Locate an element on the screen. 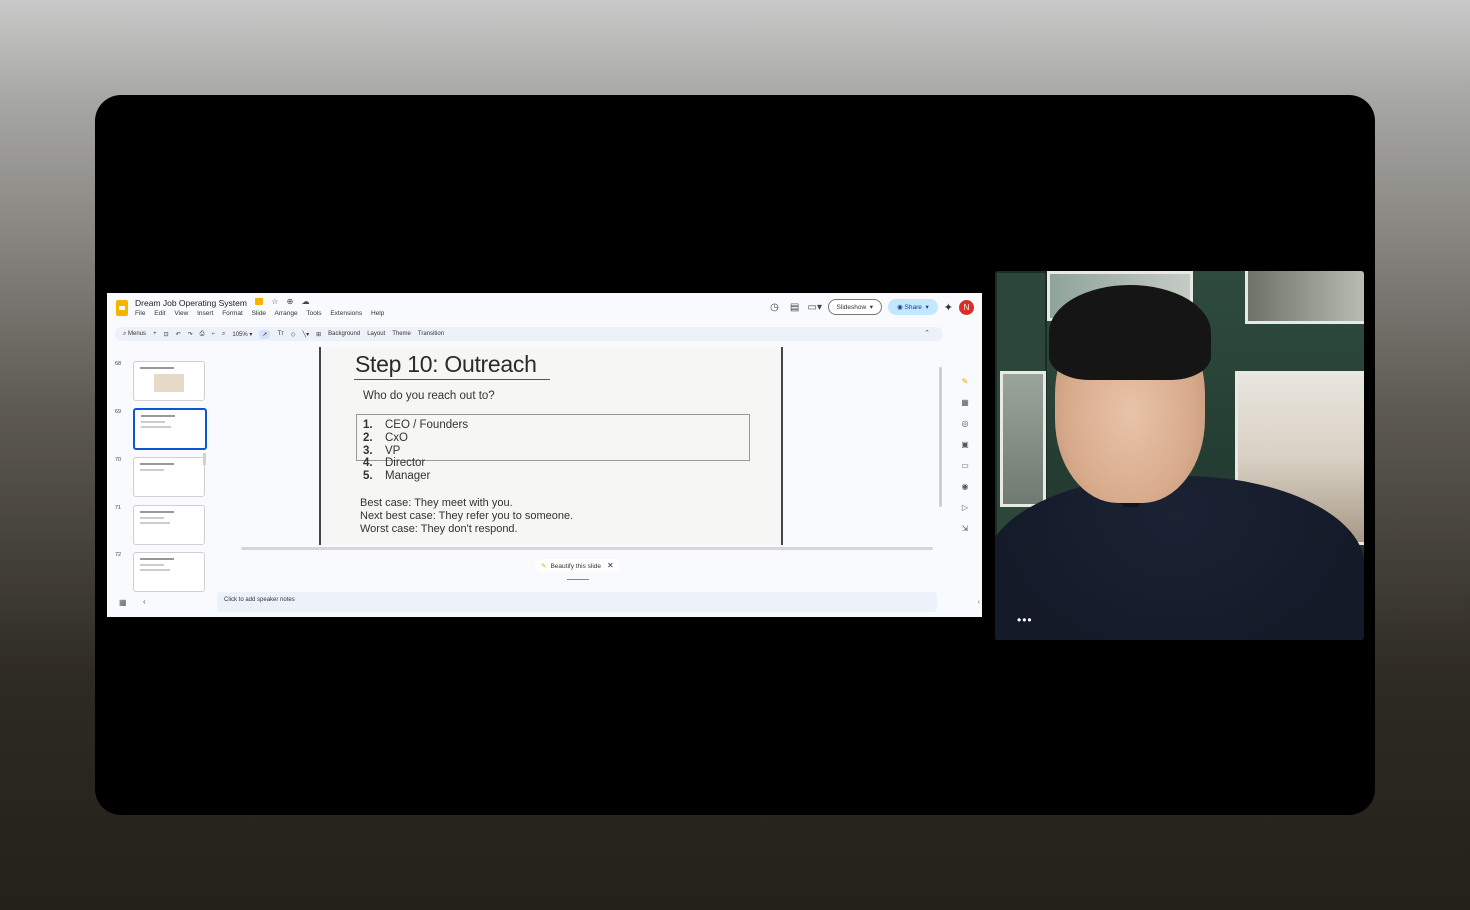  film-item-active: 69 is located at coordinates (161, 429).